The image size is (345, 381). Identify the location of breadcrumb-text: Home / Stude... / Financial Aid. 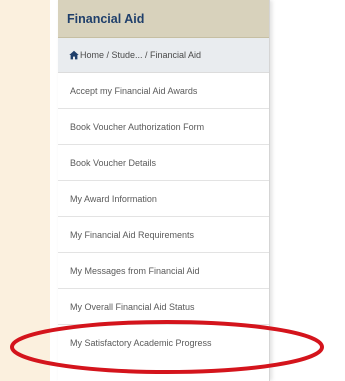
(140, 55).